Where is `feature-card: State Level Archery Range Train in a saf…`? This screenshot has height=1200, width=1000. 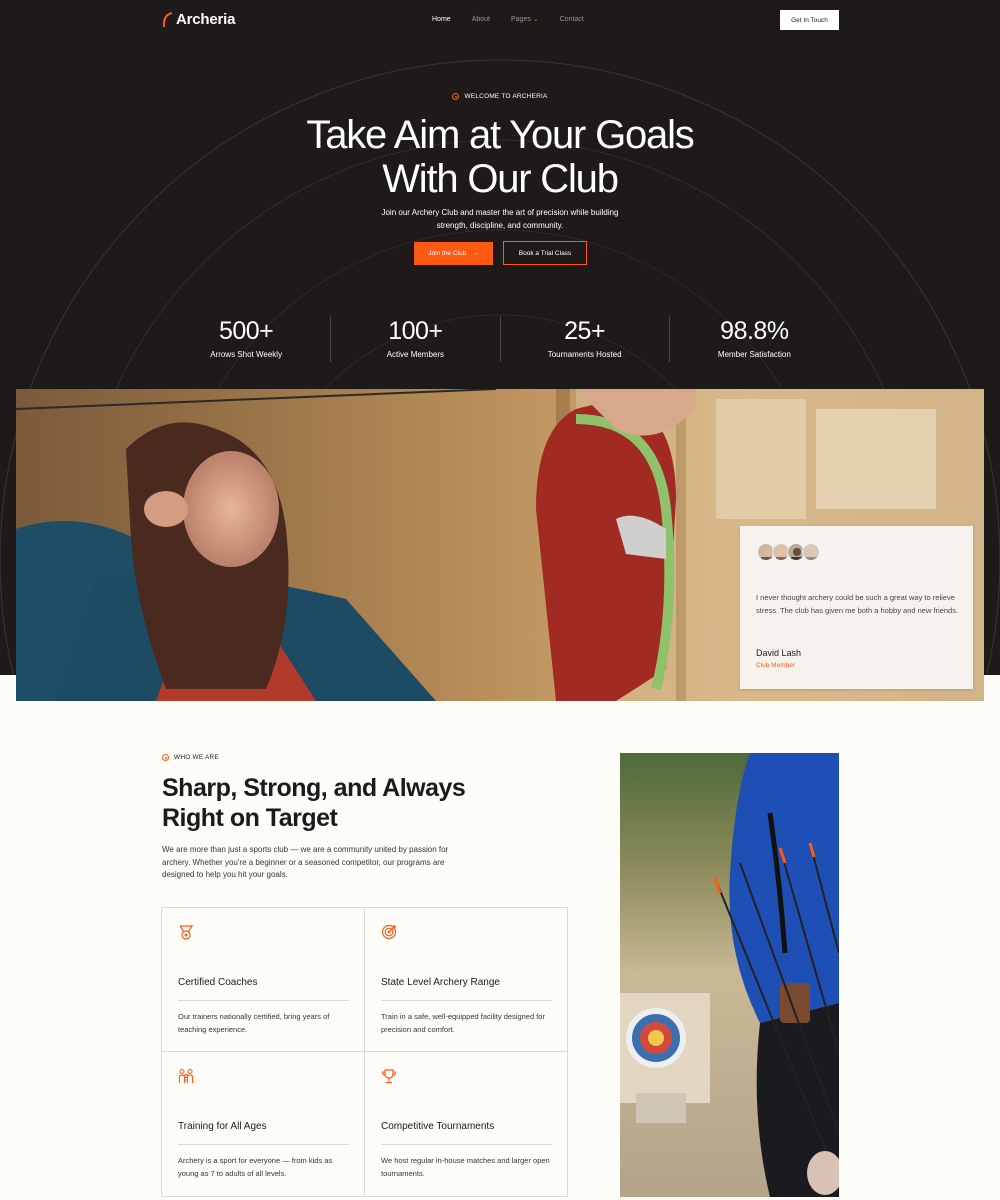 feature-card: State Level Archery Range Train in a saf… is located at coordinates (466, 980).